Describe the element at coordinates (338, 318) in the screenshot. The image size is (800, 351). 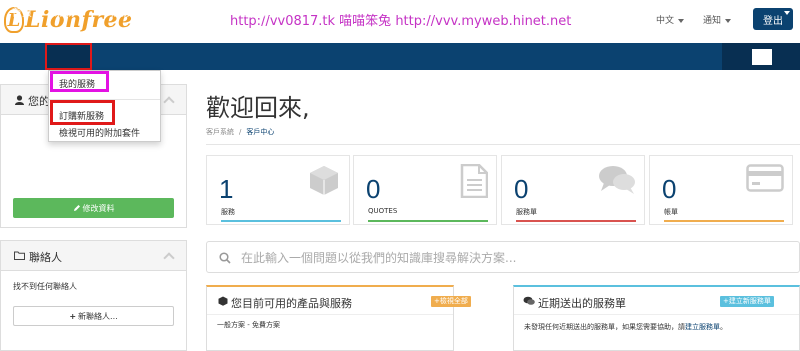
I see `products-card: 您目前可用的產品與服務 +檢視全部 一般方案 - 免費方案` at that location.